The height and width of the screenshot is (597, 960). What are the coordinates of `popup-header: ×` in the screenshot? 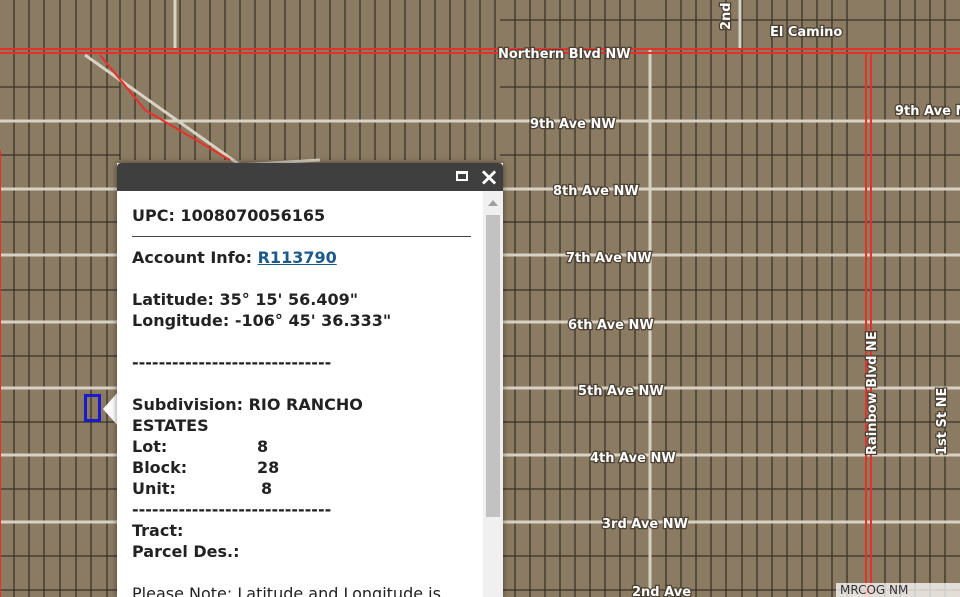 It's located at (310, 177).